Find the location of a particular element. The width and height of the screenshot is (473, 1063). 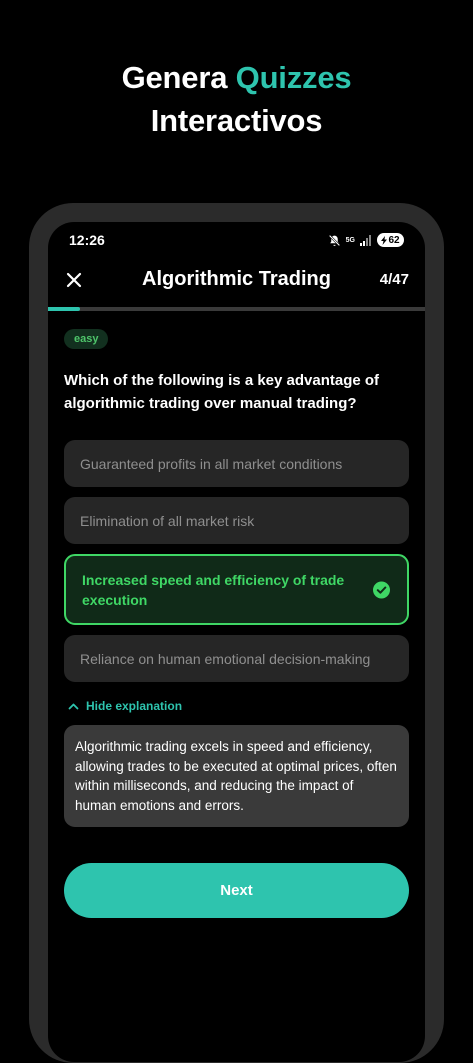

hide-explanation-label: Hide explanation is located at coordinates (134, 706).